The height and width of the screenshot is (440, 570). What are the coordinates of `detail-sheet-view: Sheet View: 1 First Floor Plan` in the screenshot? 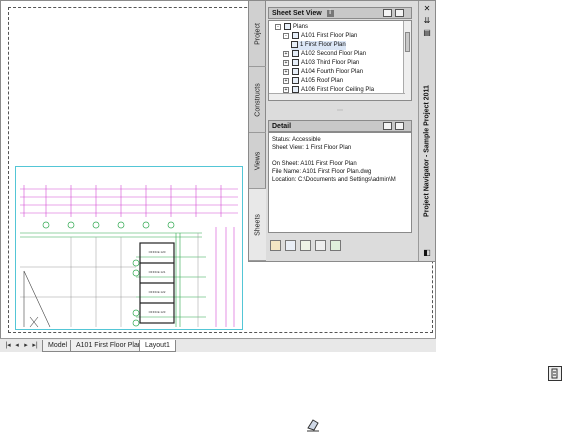 It's located at (312, 148).